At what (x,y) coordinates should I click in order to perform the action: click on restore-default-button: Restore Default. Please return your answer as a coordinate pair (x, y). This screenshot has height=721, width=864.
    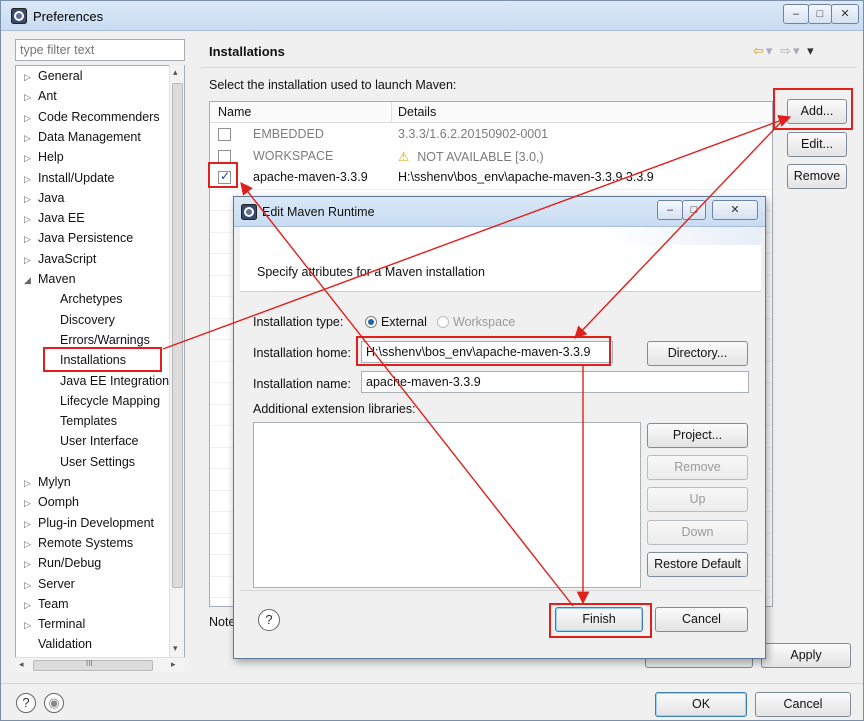
    Looking at the image, I should click on (697, 564).